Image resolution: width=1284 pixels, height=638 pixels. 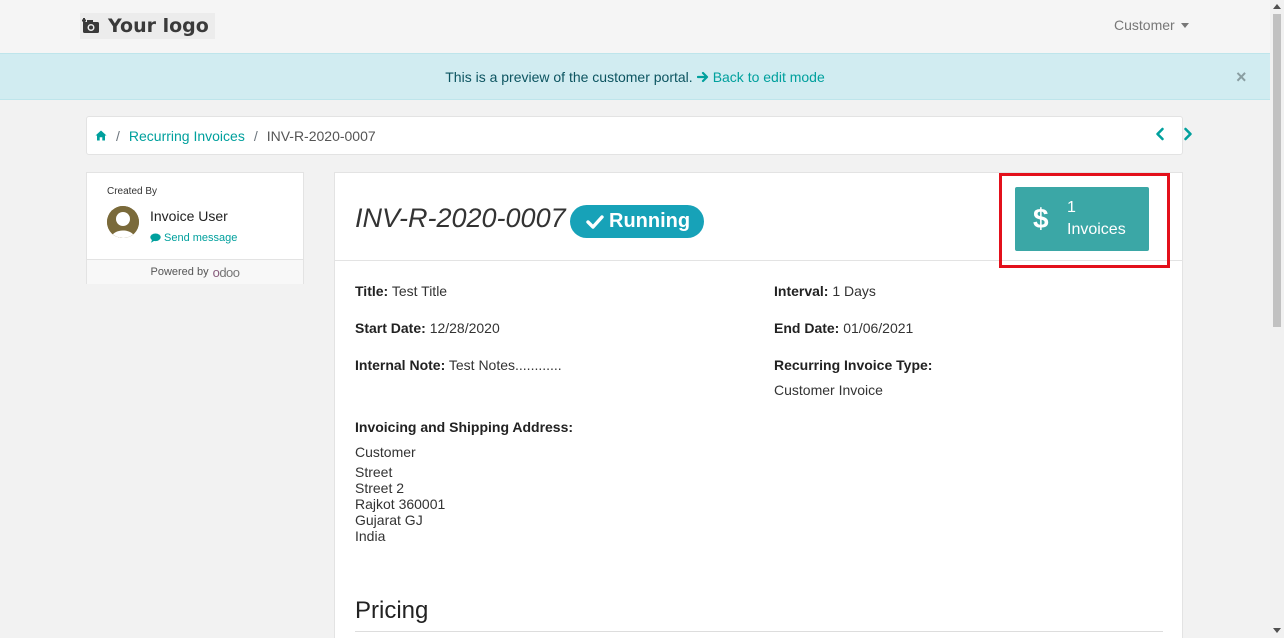 What do you see at coordinates (90, 25) in the screenshot?
I see `camera-icon` at bounding box center [90, 25].